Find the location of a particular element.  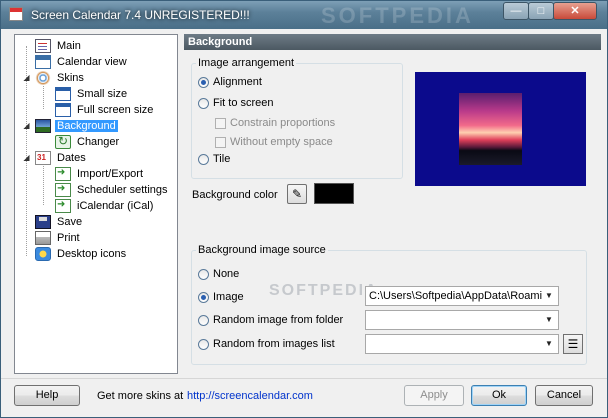

group-title: Background image source is located at coordinates (262, 250).